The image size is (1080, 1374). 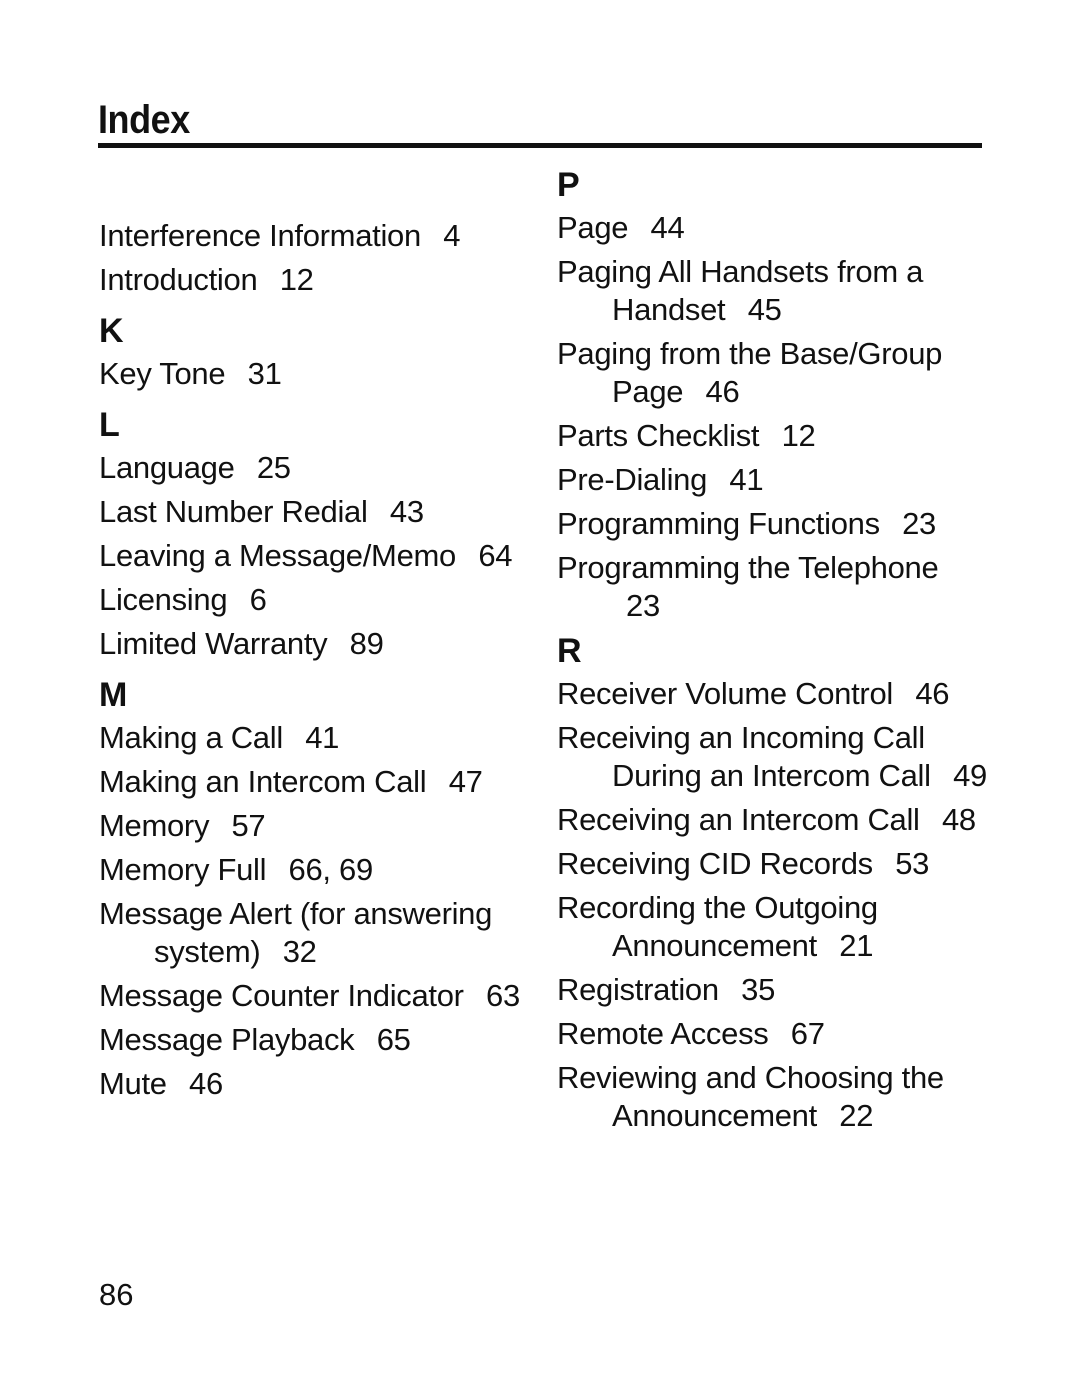 What do you see at coordinates (593, 227) in the screenshot?
I see `entry-term: Page` at bounding box center [593, 227].